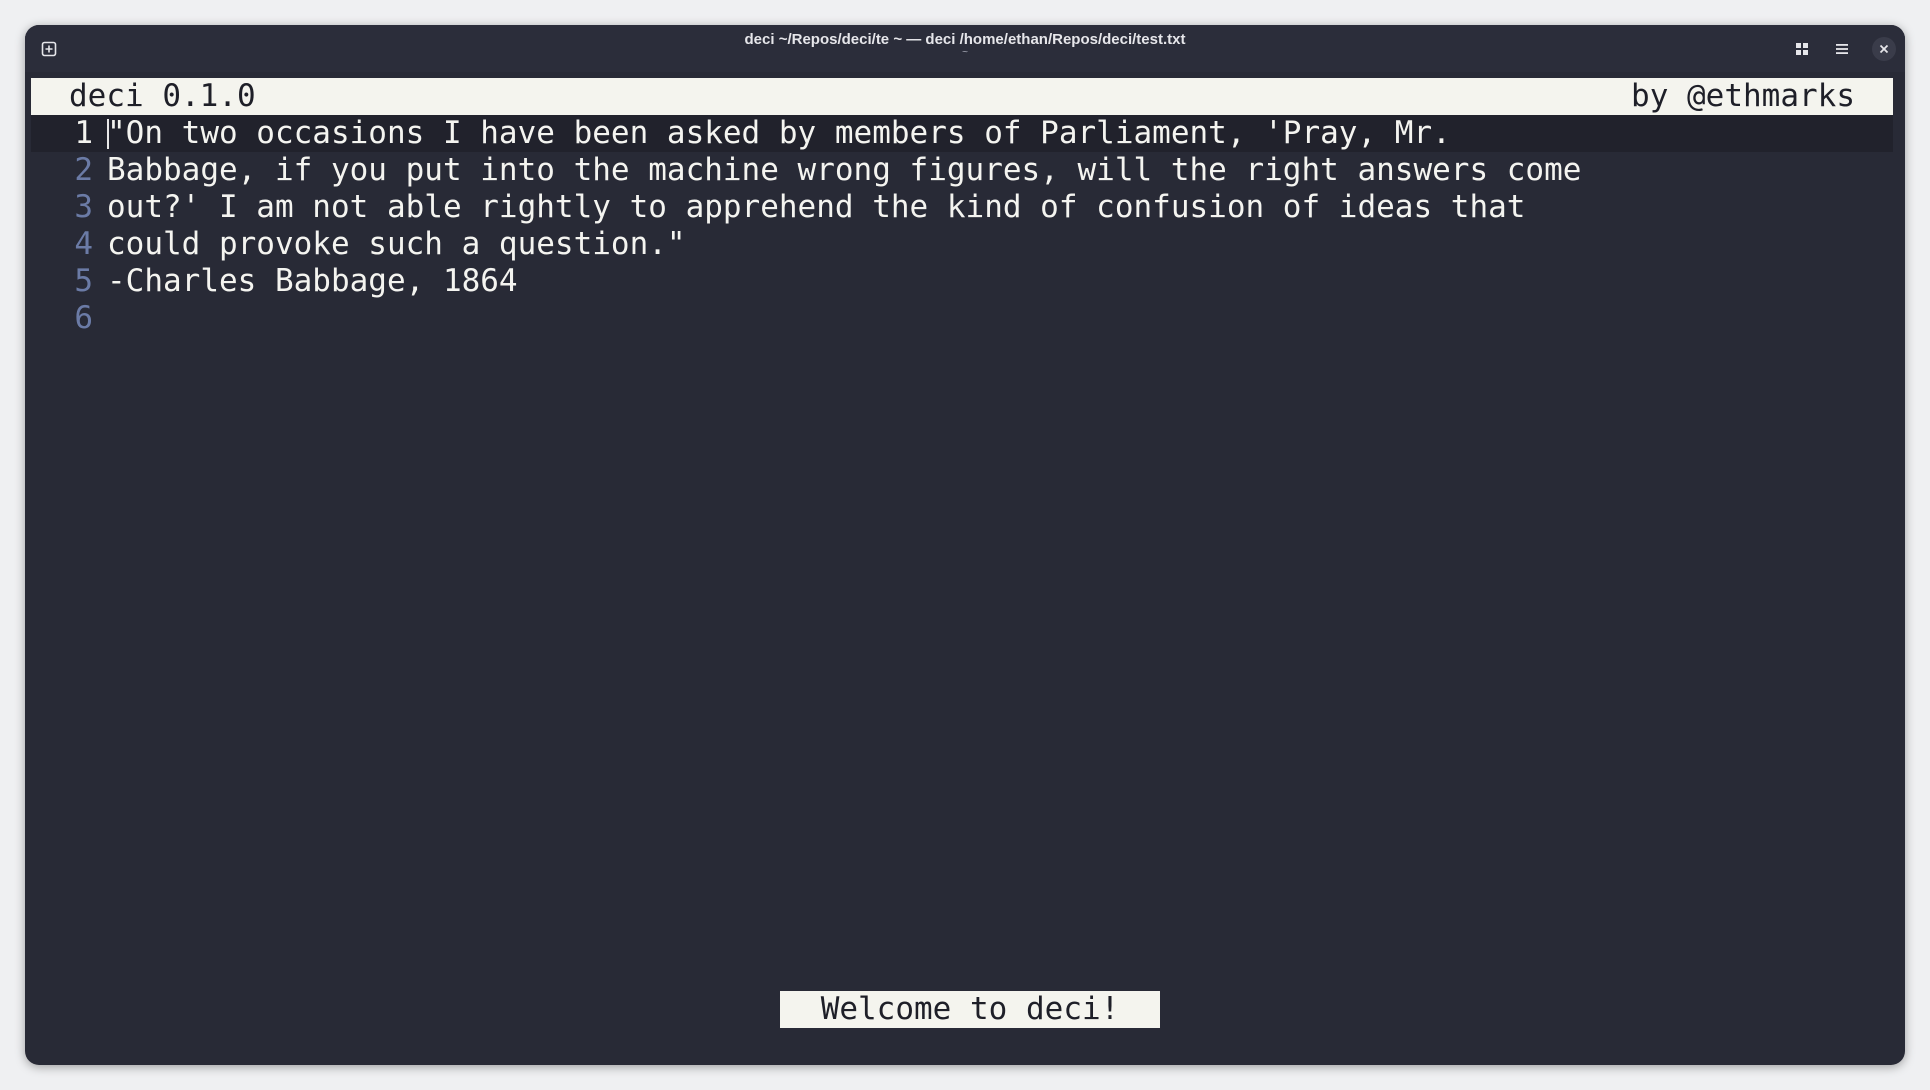 This screenshot has width=1930, height=1090. I want to click on line-number: 5, so click(83, 281).